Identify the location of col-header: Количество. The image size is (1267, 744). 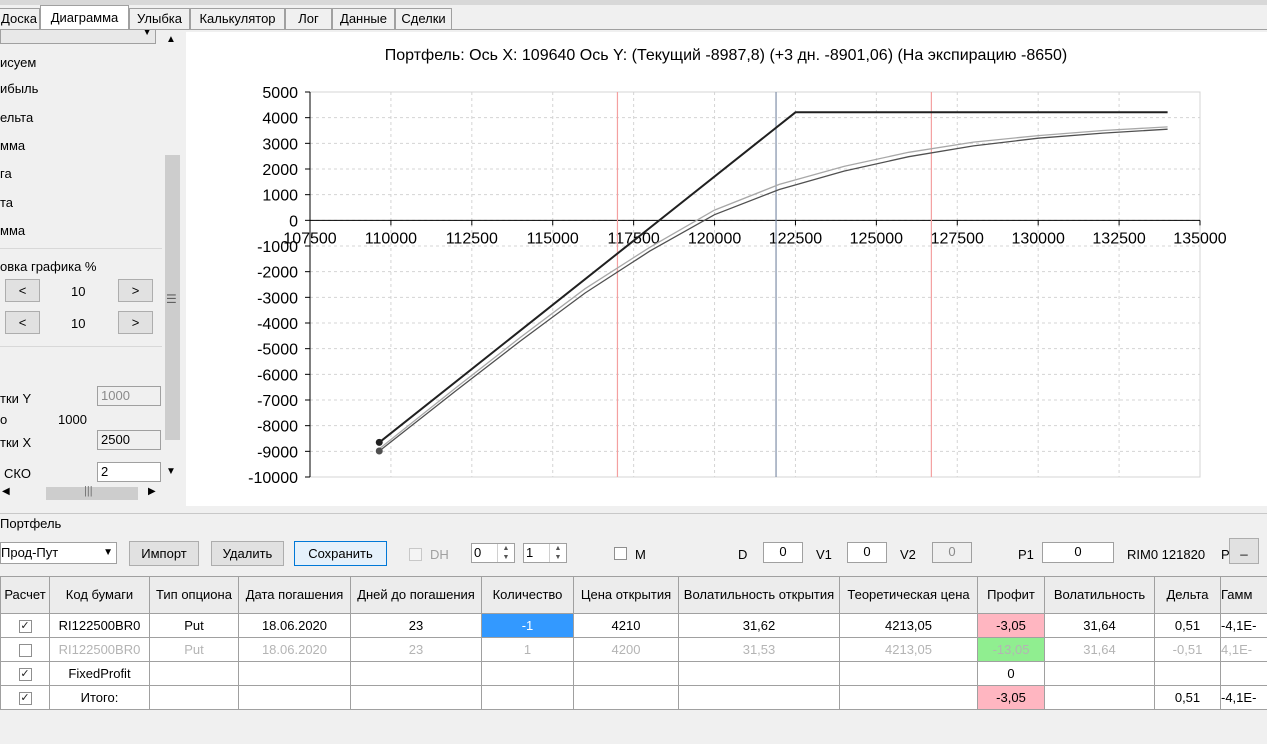
(527, 595).